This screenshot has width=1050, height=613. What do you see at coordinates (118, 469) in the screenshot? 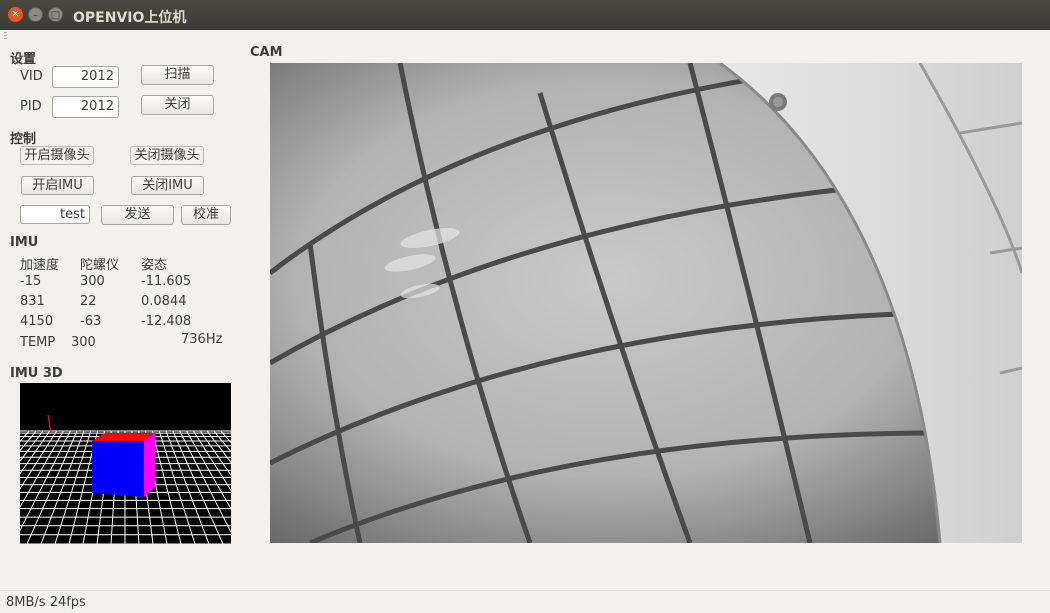
I see `cube-front-face` at bounding box center [118, 469].